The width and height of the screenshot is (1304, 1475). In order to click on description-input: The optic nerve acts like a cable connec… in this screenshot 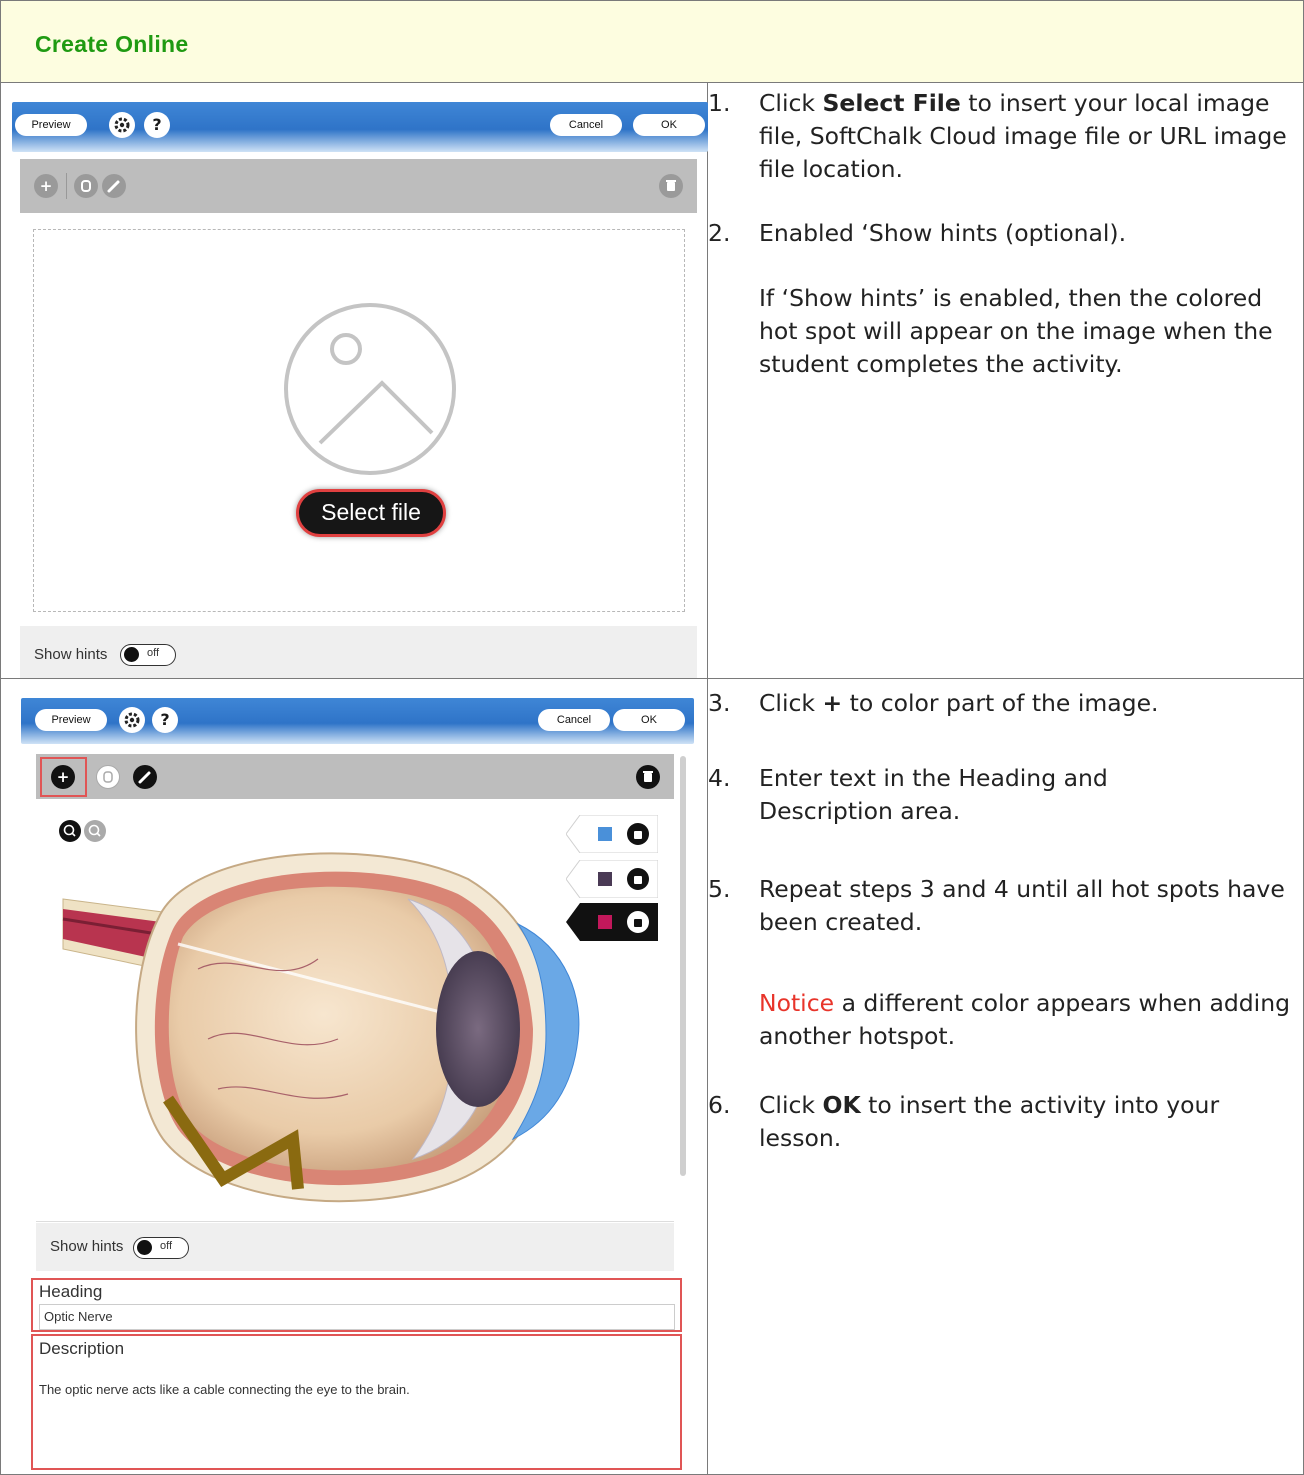, I will do `click(224, 1389)`.